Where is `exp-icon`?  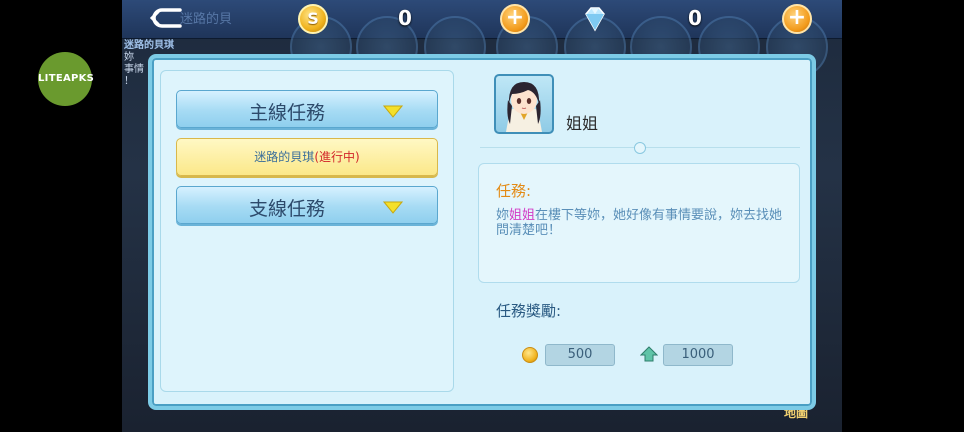 exp-icon is located at coordinates (649, 354).